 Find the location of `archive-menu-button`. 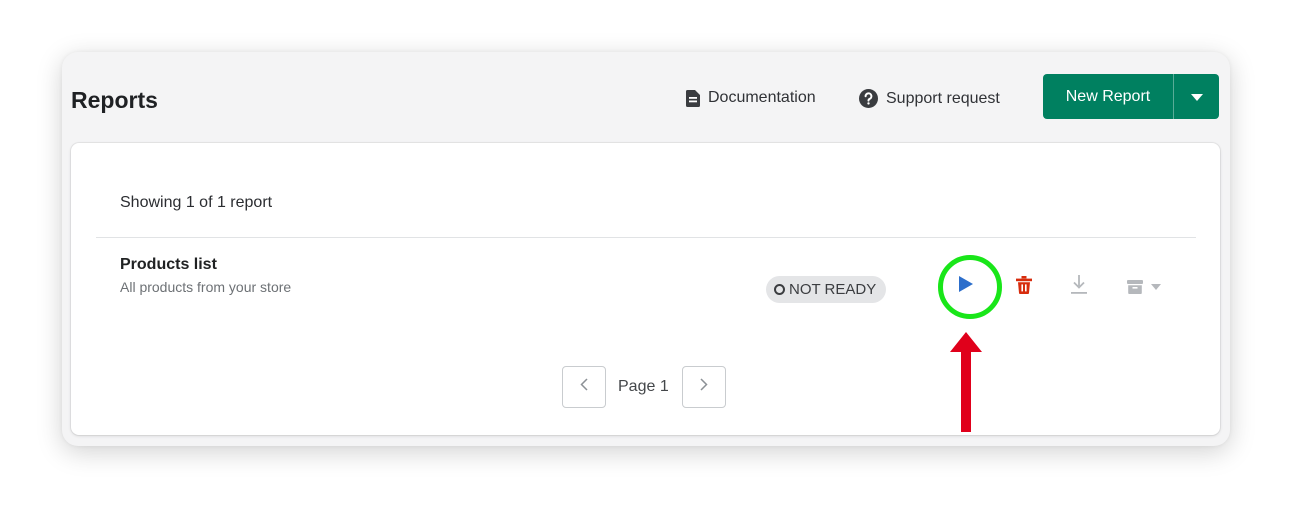

archive-menu-button is located at coordinates (1144, 287).